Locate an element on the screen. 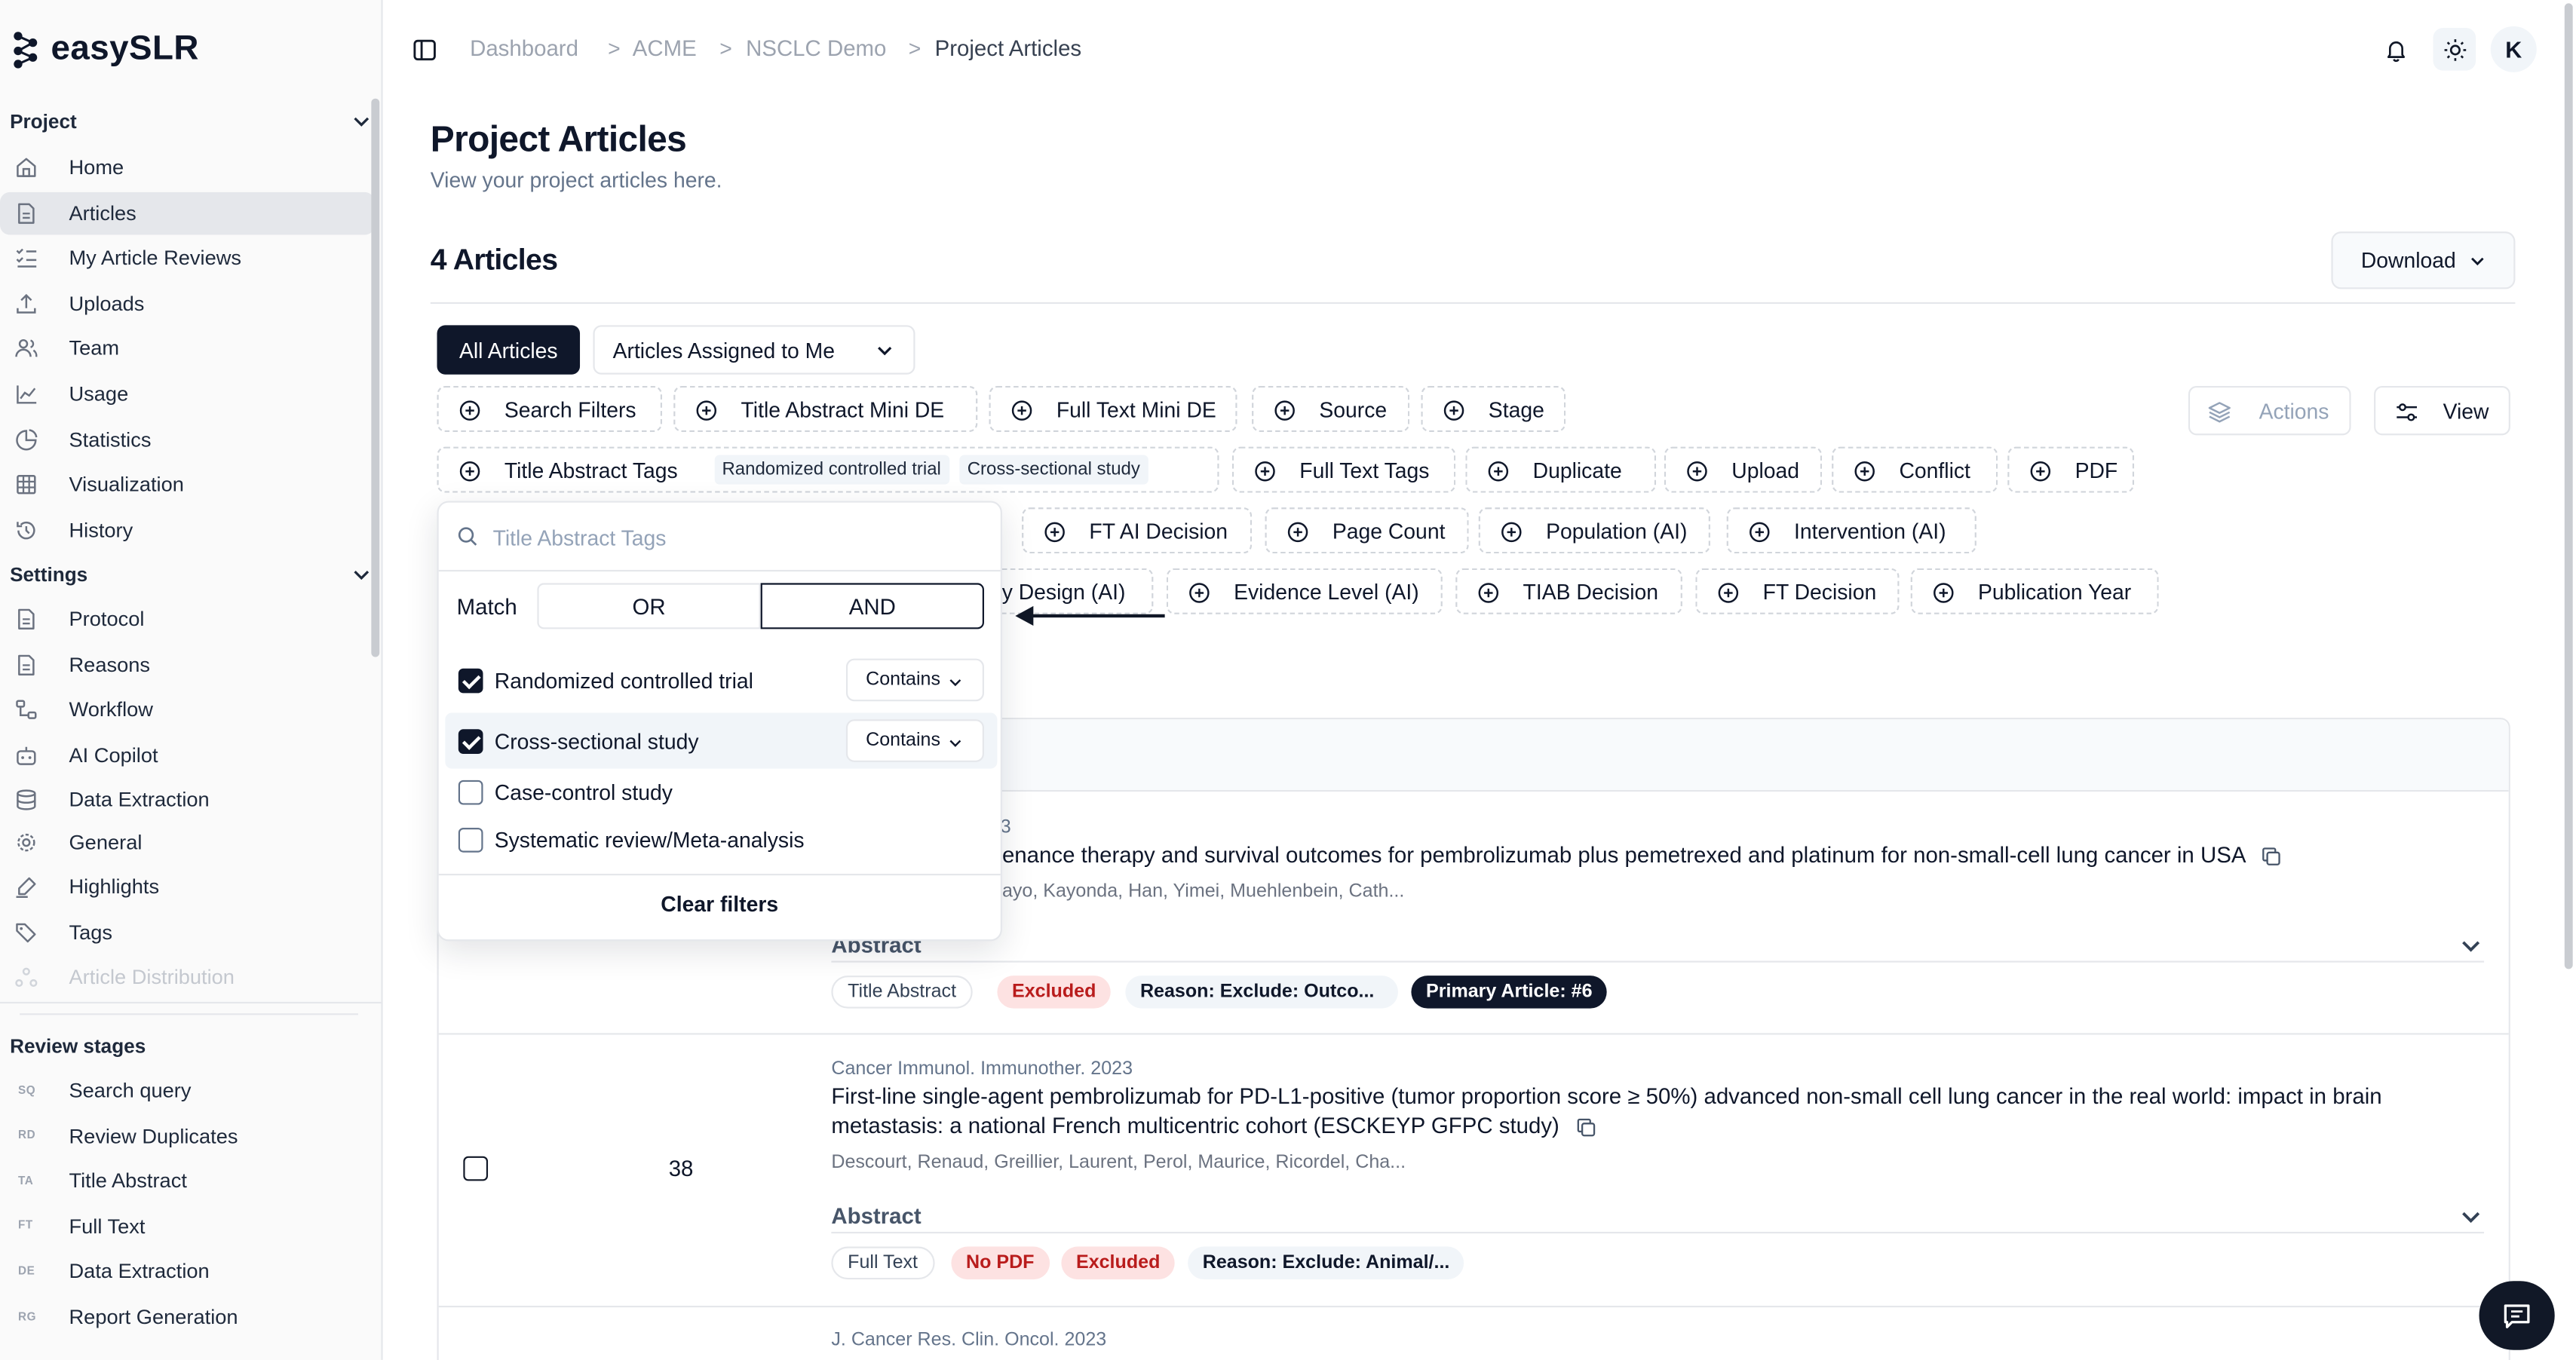  sidebar-item-usage: Usage is located at coordinates (187, 394).